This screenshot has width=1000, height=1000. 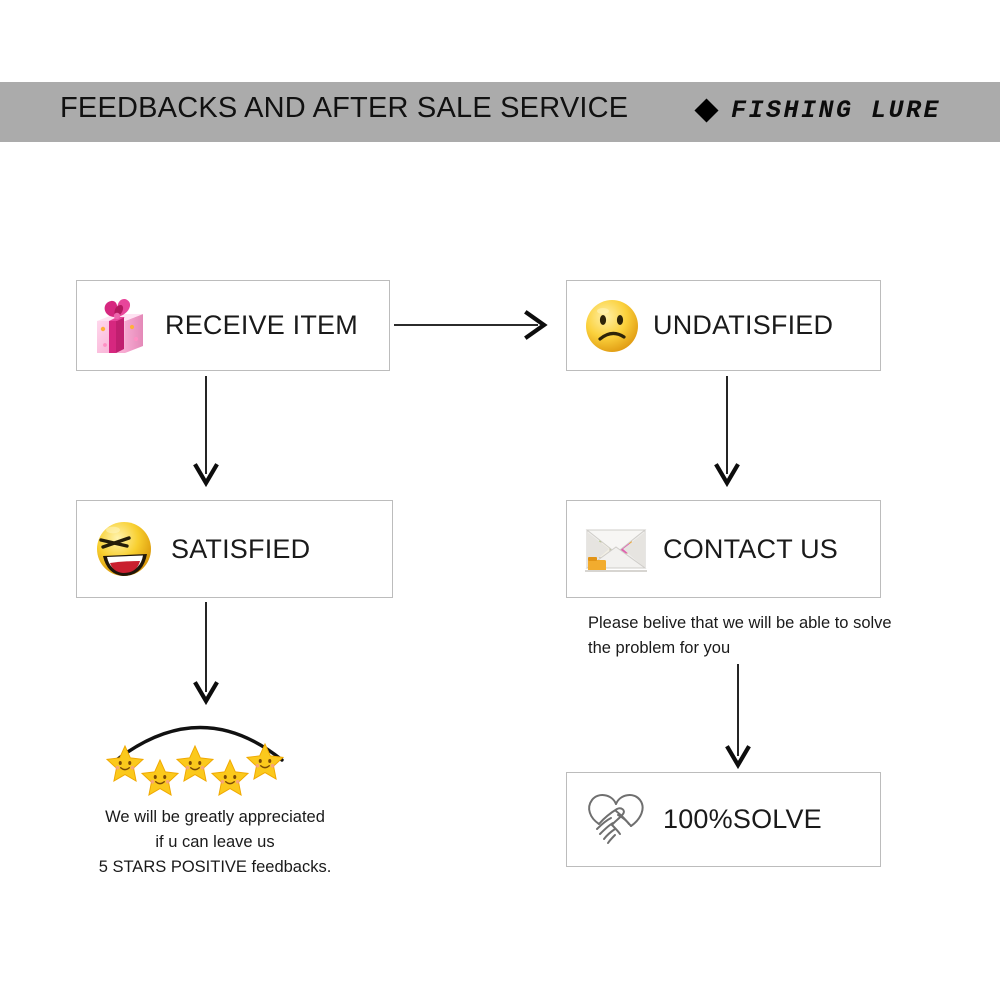 What do you see at coordinates (836, 110) in the screenshot?
I see `brand-name: FISHING LURE` at bounding box center [836, 110].